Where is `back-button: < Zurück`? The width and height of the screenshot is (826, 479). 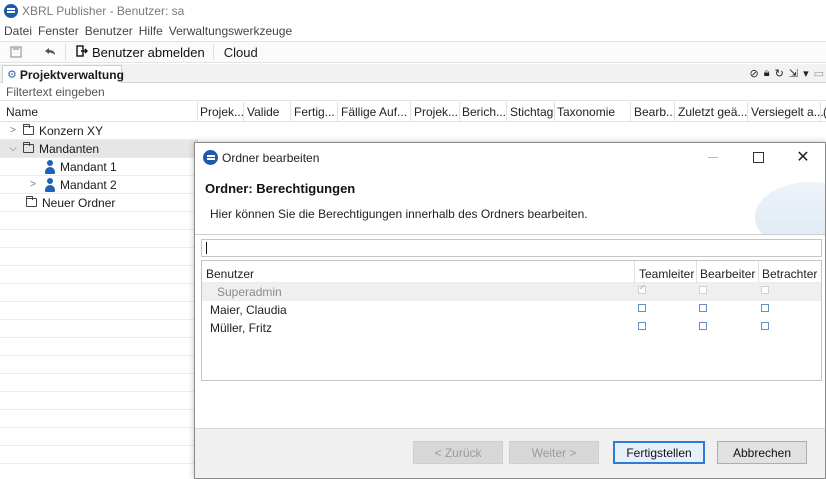 back-button: < Zurück is located at coordinates (458, 452).